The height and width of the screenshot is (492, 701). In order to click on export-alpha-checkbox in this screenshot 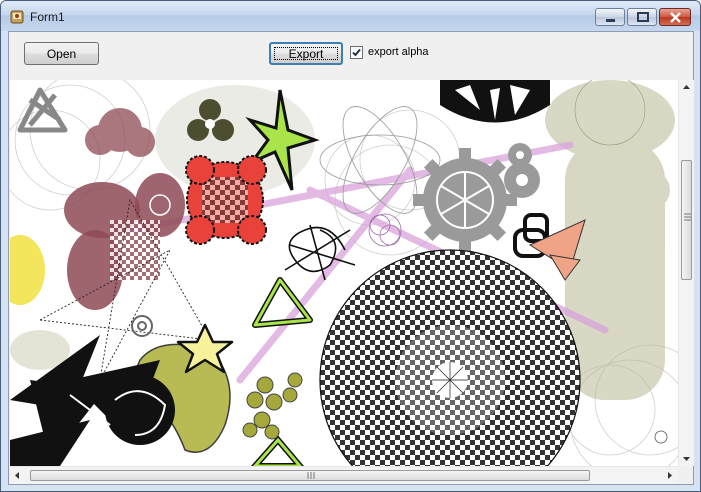, I will do `click(356, 52)`.